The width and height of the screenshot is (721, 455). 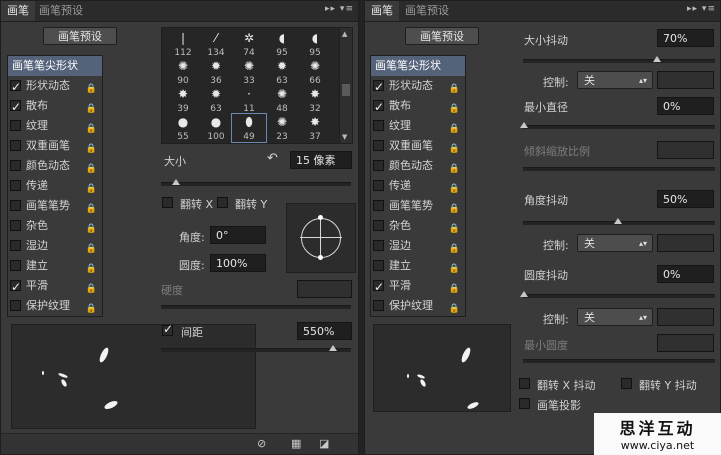 I want to click on brush-tip: ✸ 37, so click(x=315, y=128).